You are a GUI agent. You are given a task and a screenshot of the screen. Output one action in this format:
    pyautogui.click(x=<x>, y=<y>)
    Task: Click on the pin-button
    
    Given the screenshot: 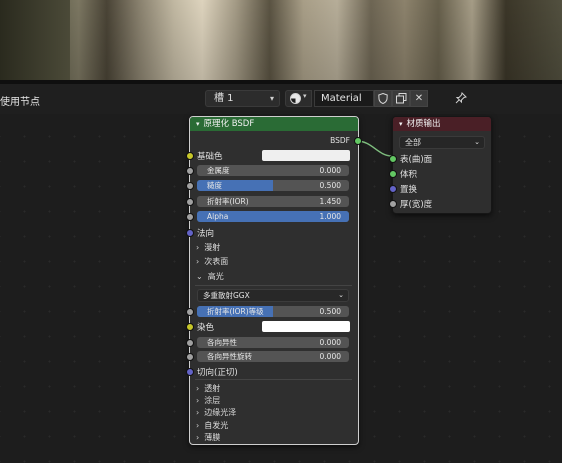 What is the action you would take?
    pyautogui.click(x=461, y=98)
    